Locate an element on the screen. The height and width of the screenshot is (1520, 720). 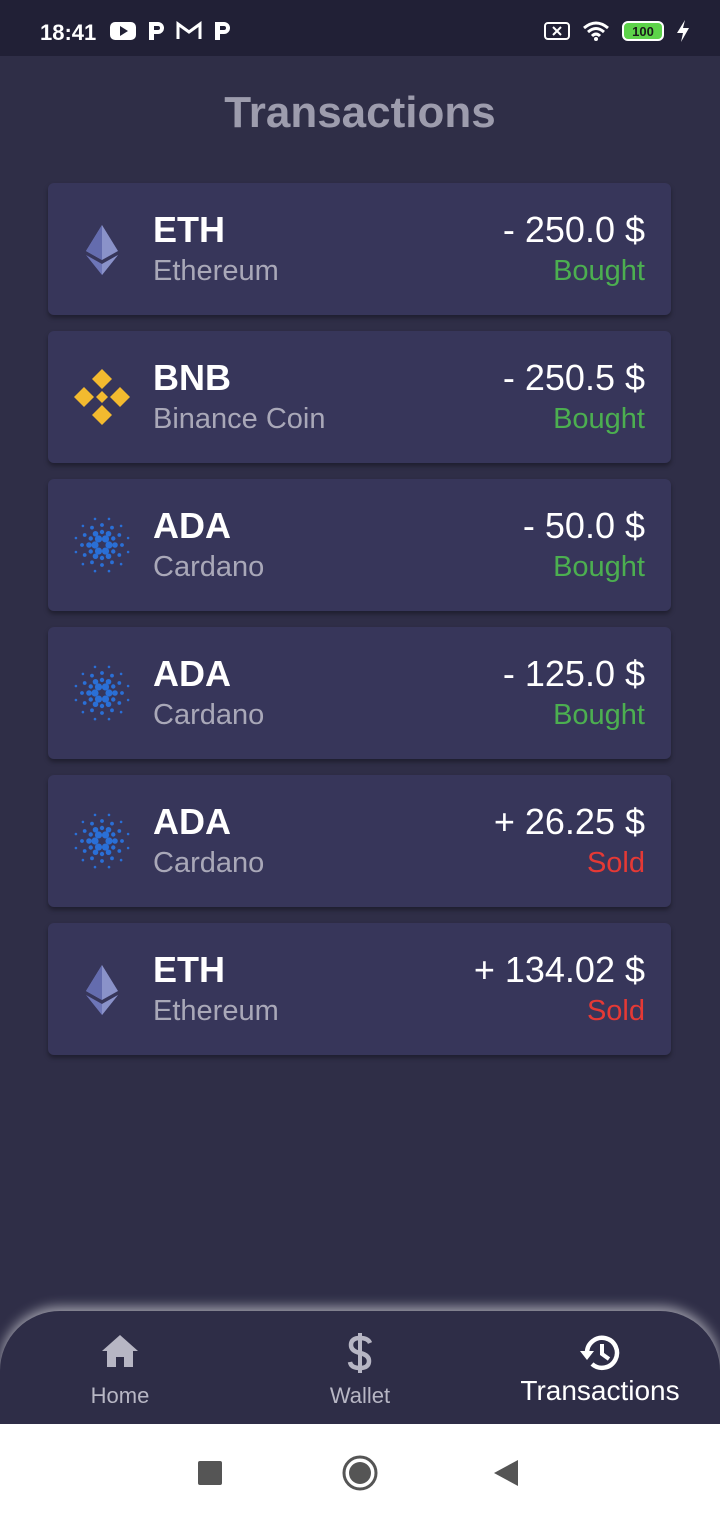
bottom-nav: Home Wallet Transactions is located at coordinates (360, 1367).